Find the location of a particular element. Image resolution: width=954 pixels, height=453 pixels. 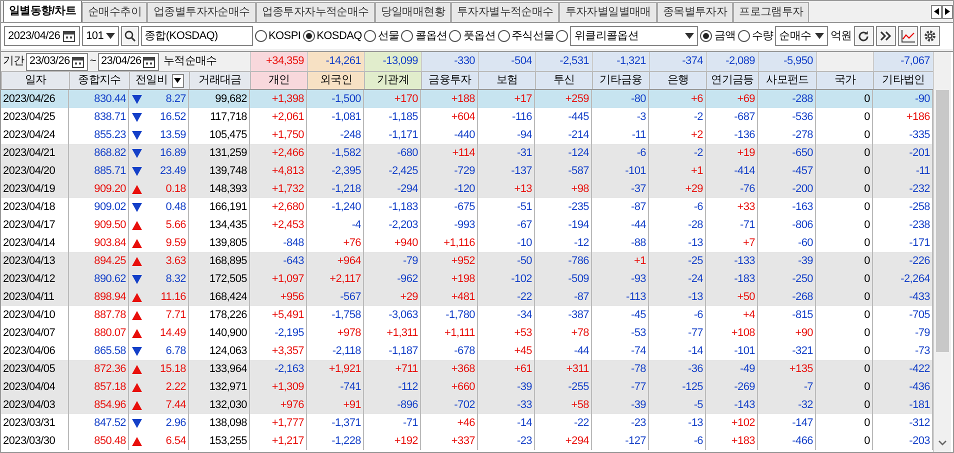

double-chevron-icon is located at coordinates (886, 36).